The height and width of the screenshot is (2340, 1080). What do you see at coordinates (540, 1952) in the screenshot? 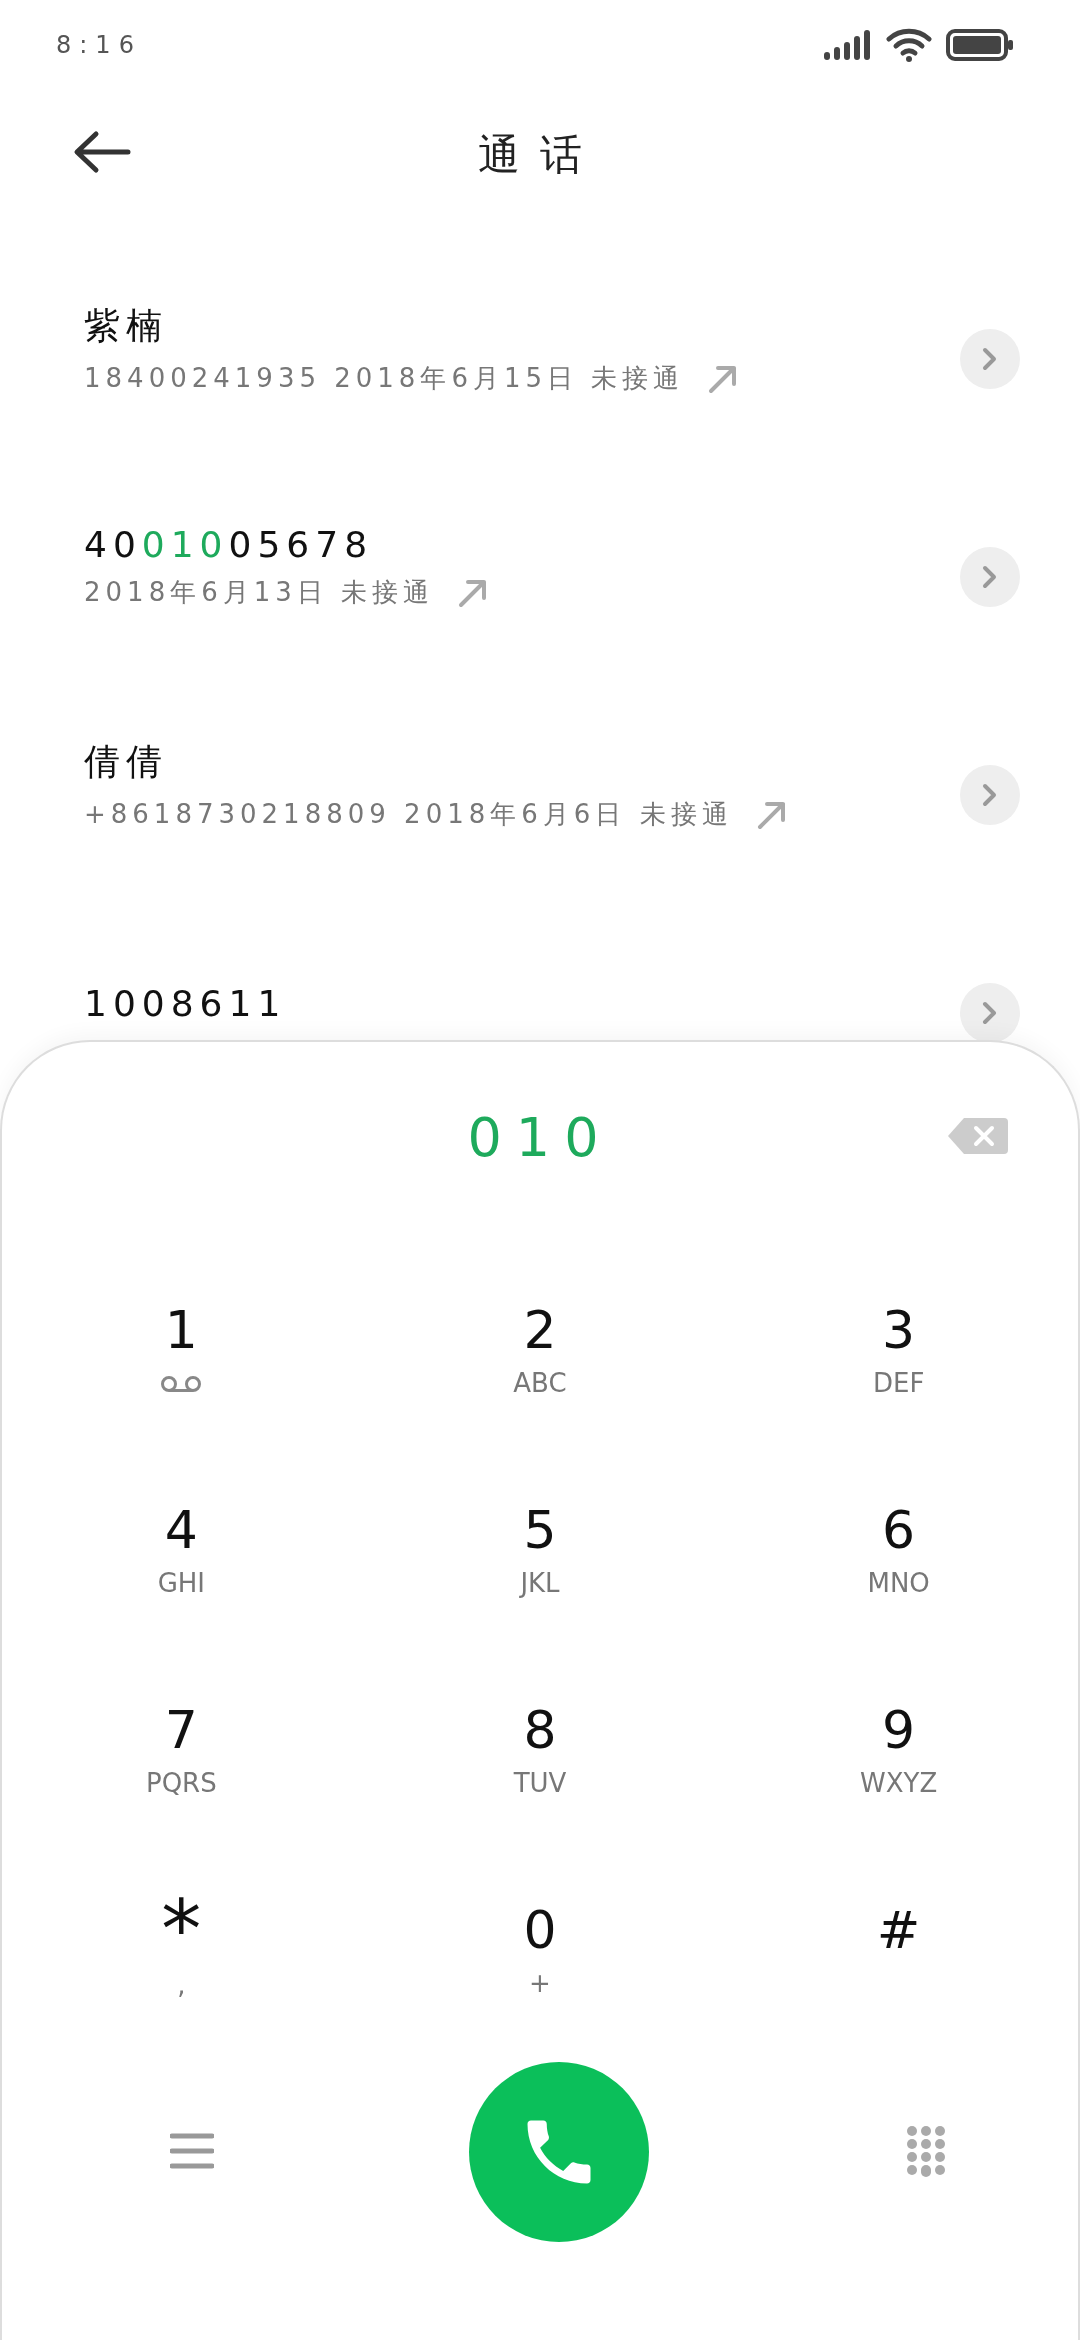
I see `dial-key: 0 +` at bounding box center [540, 1952].